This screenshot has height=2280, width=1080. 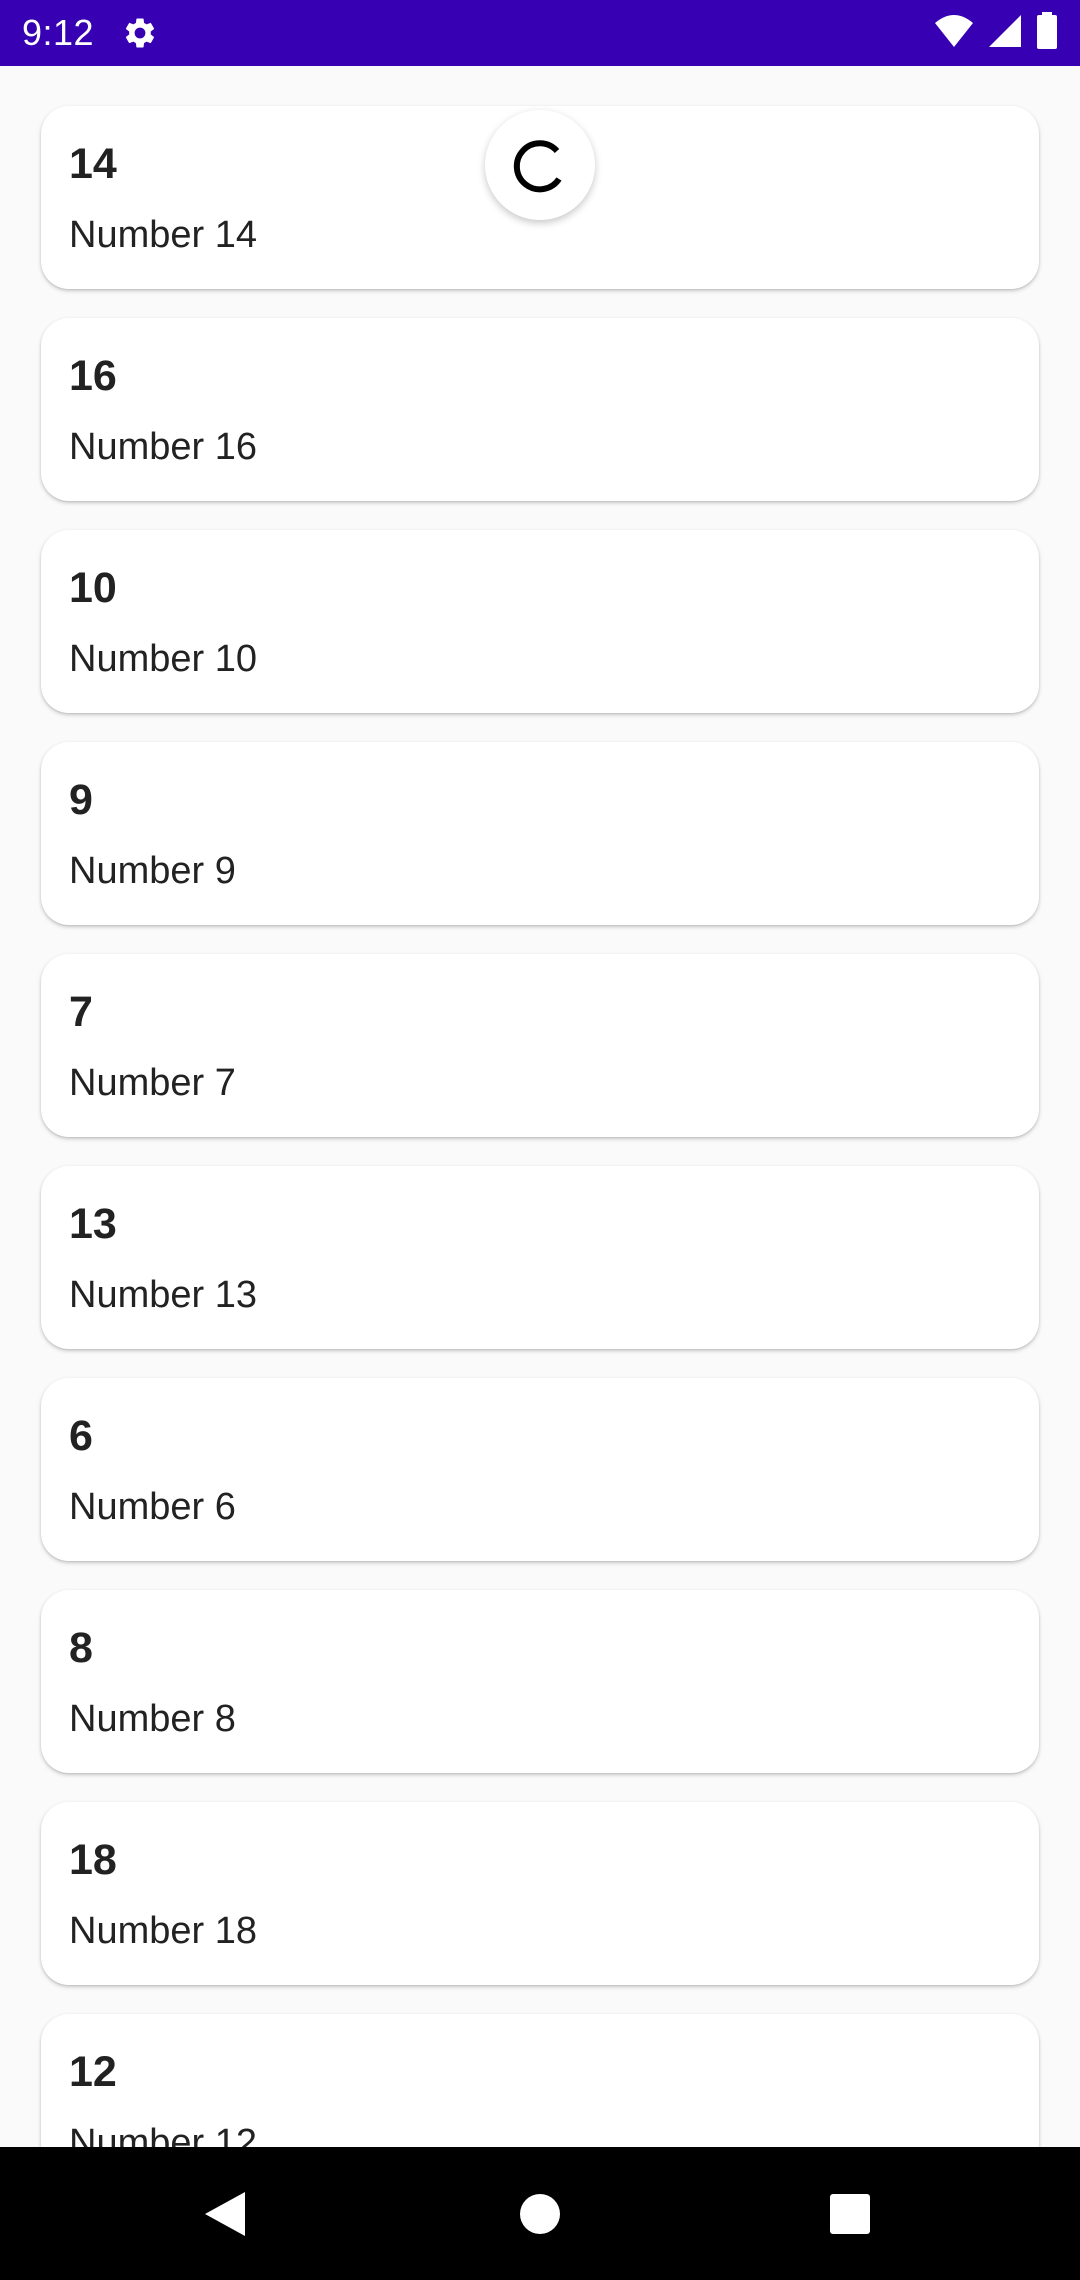 I want to click on item-number: 6, so click(x=81, y=1436).